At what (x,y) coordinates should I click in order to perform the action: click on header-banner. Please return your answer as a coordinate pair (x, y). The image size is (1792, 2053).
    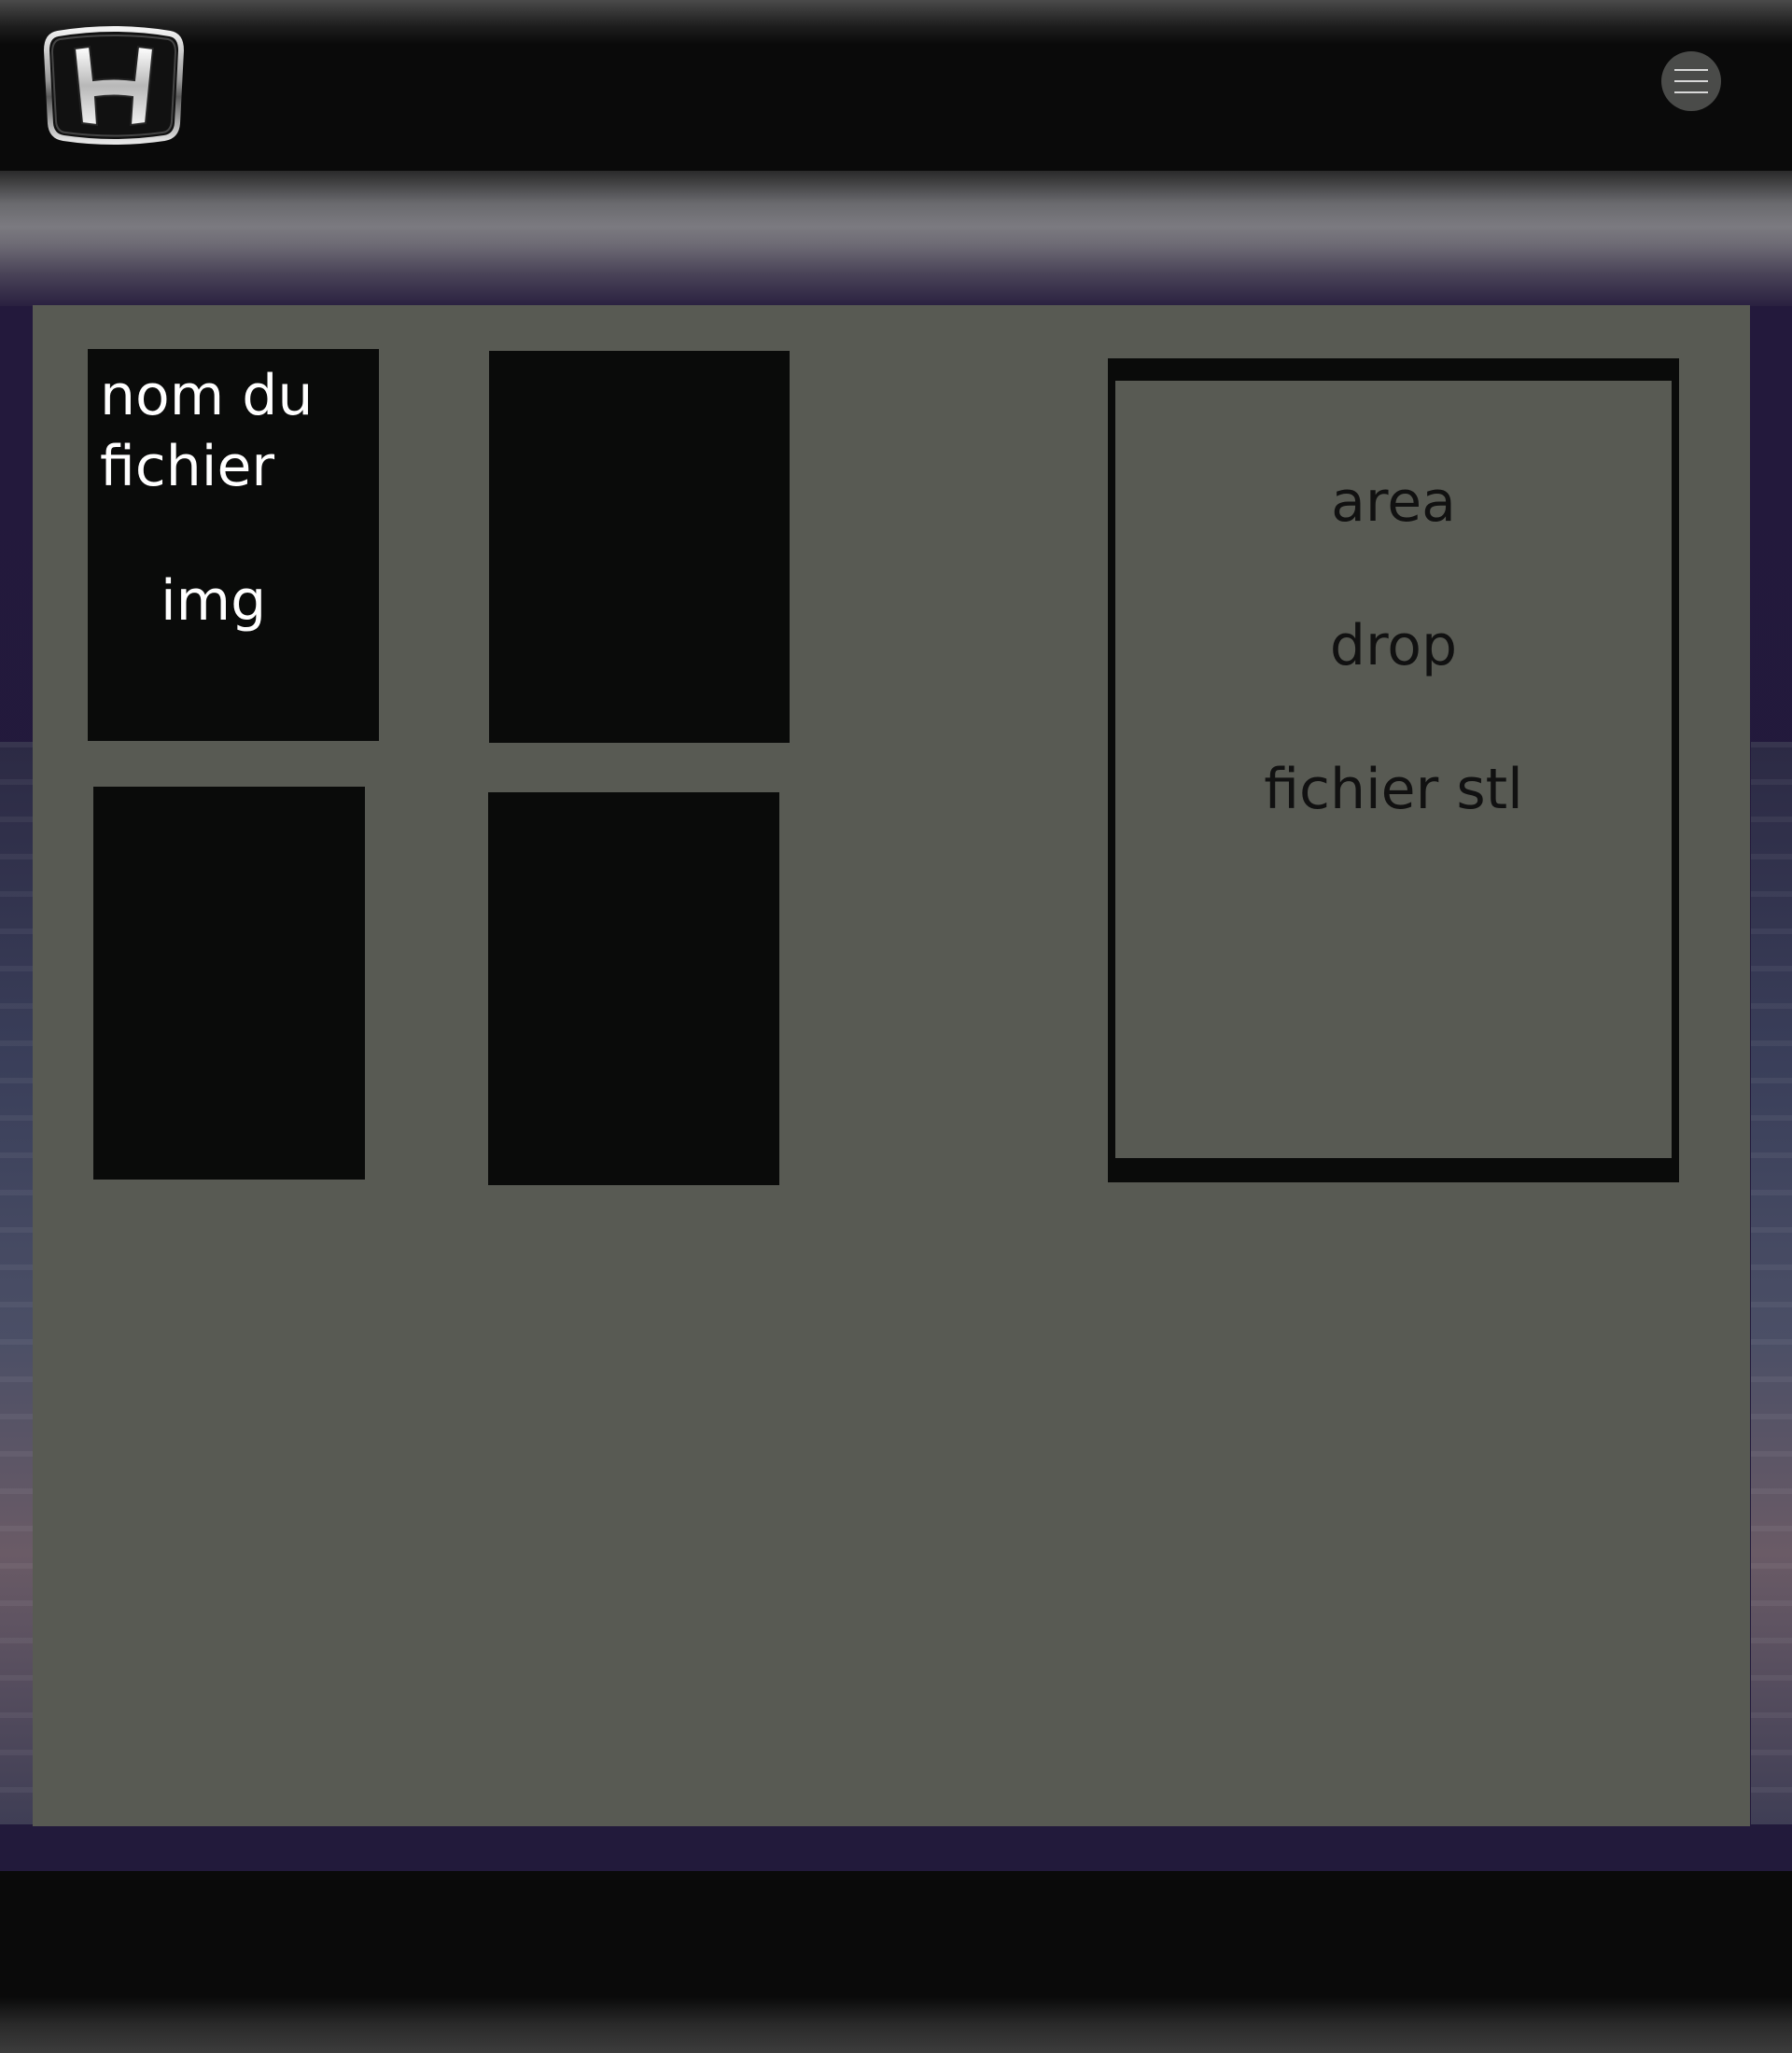
    Looking at the image, I should click on (896, 238).